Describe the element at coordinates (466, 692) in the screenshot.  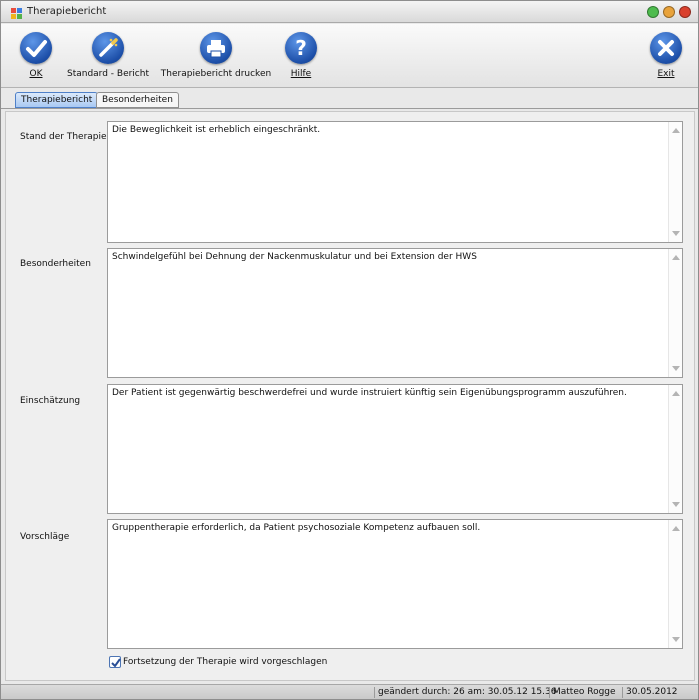
I see `status-changed-by: geändert durch: 26 am: 30.05.12 15.36` at that location.